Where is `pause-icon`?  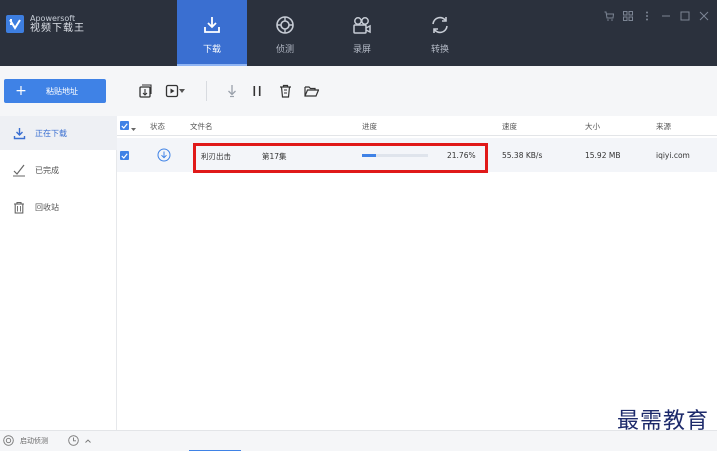
pause-icon is located at coordinates (257, 91).